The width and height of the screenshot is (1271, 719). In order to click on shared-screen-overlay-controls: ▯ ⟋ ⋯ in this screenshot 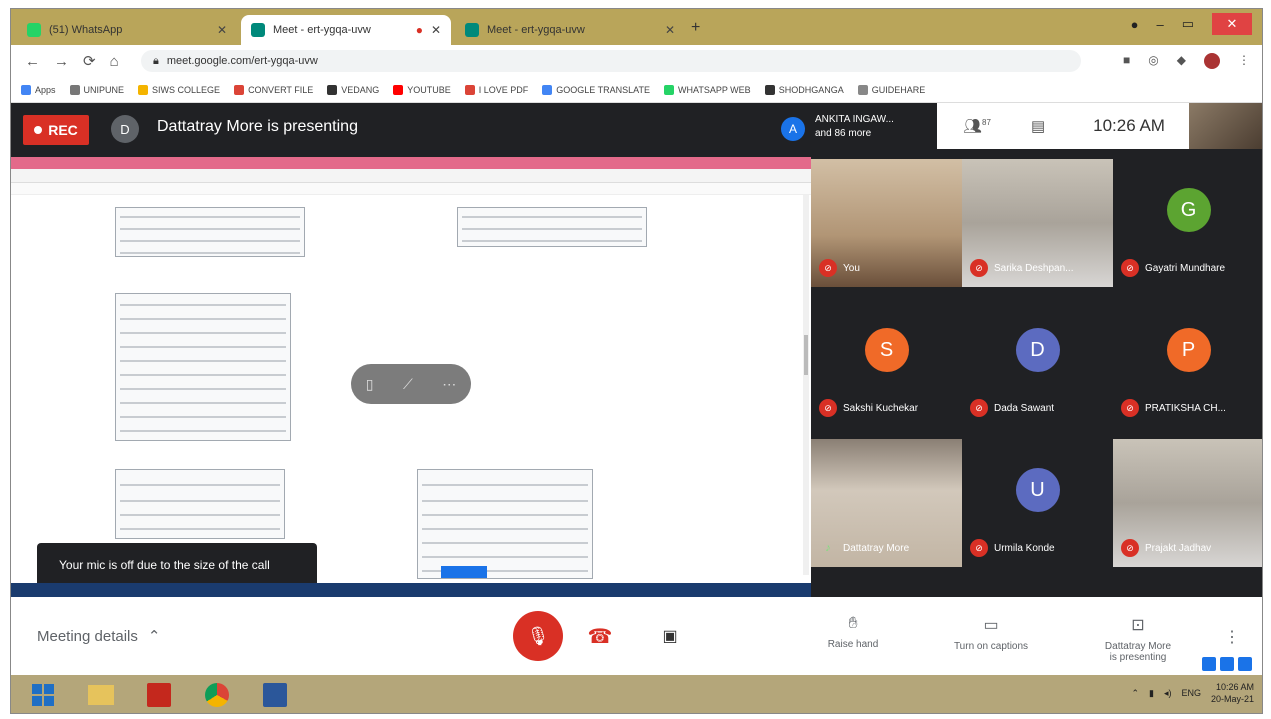, I will do `click(411, 384)`.